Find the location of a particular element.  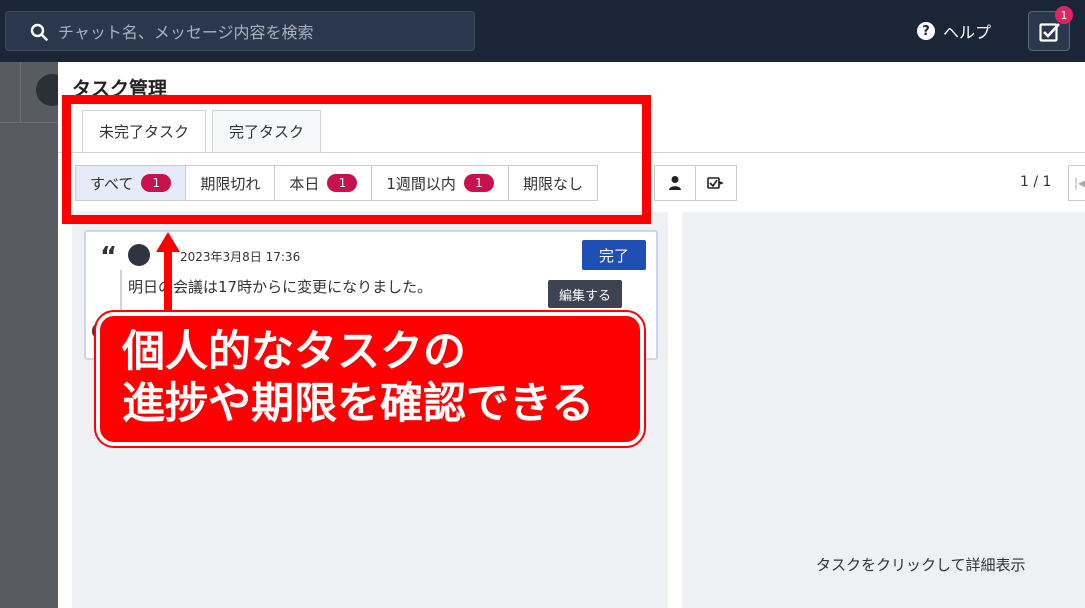

filter-overdue: 期限切れ is located at coordinates (230, 183).